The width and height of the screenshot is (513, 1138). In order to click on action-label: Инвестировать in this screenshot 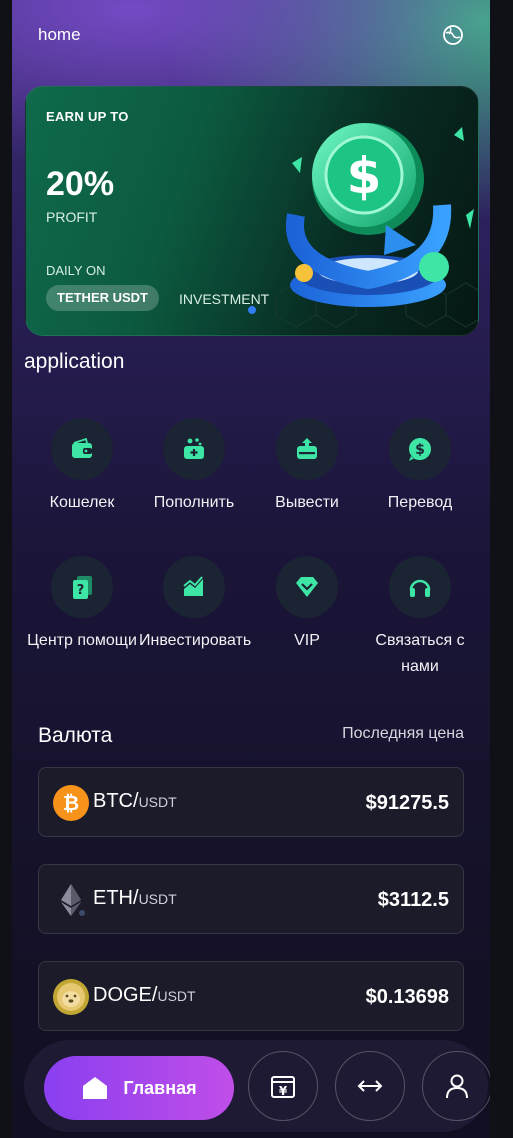, I will do `click(195, 640)`.